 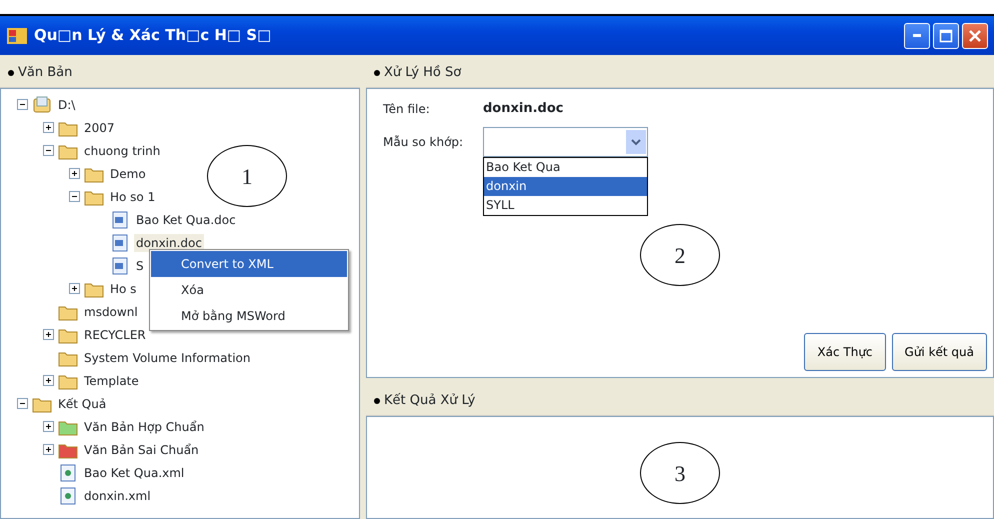 I want to click on tree-item: donxin.doc, so click(x=169, y=243).